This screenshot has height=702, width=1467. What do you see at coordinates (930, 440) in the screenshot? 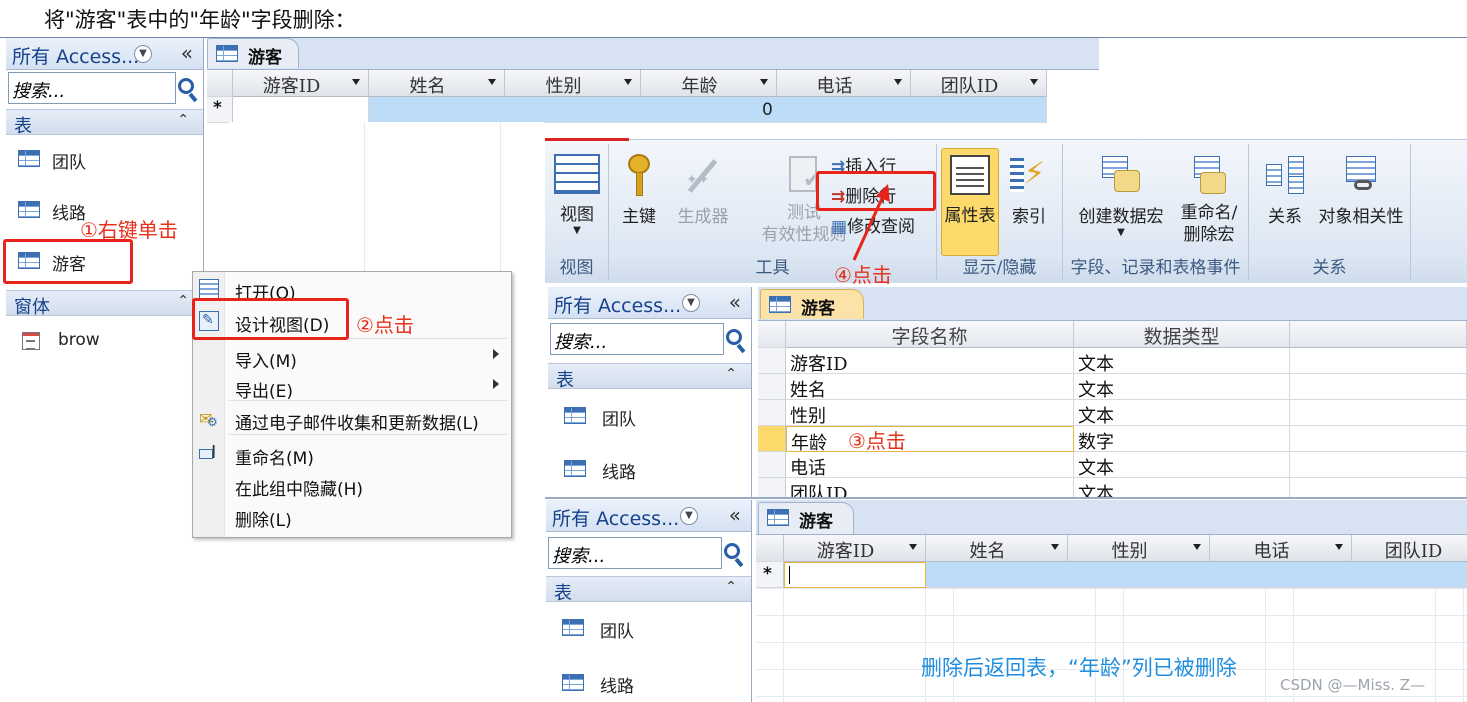
I see `field-name-cell-age: 年龄` at bounding box center [930, 440].